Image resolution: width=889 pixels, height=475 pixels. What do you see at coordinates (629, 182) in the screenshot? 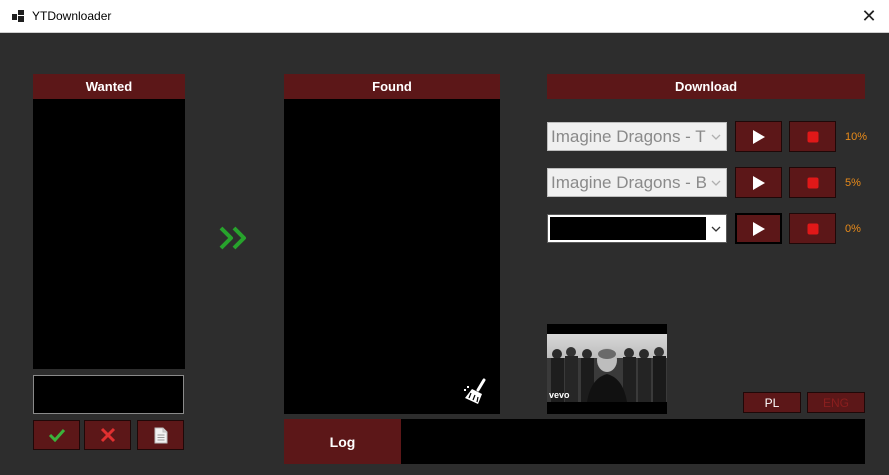
I see `track-select-value: Imagine Dragons - B` at bounding box center [629, 182].